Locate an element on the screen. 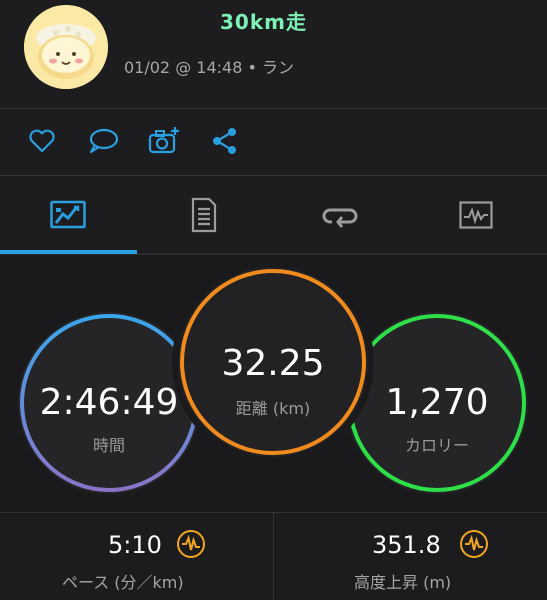  camera-plus-icon is located at coordinates (163, 140).